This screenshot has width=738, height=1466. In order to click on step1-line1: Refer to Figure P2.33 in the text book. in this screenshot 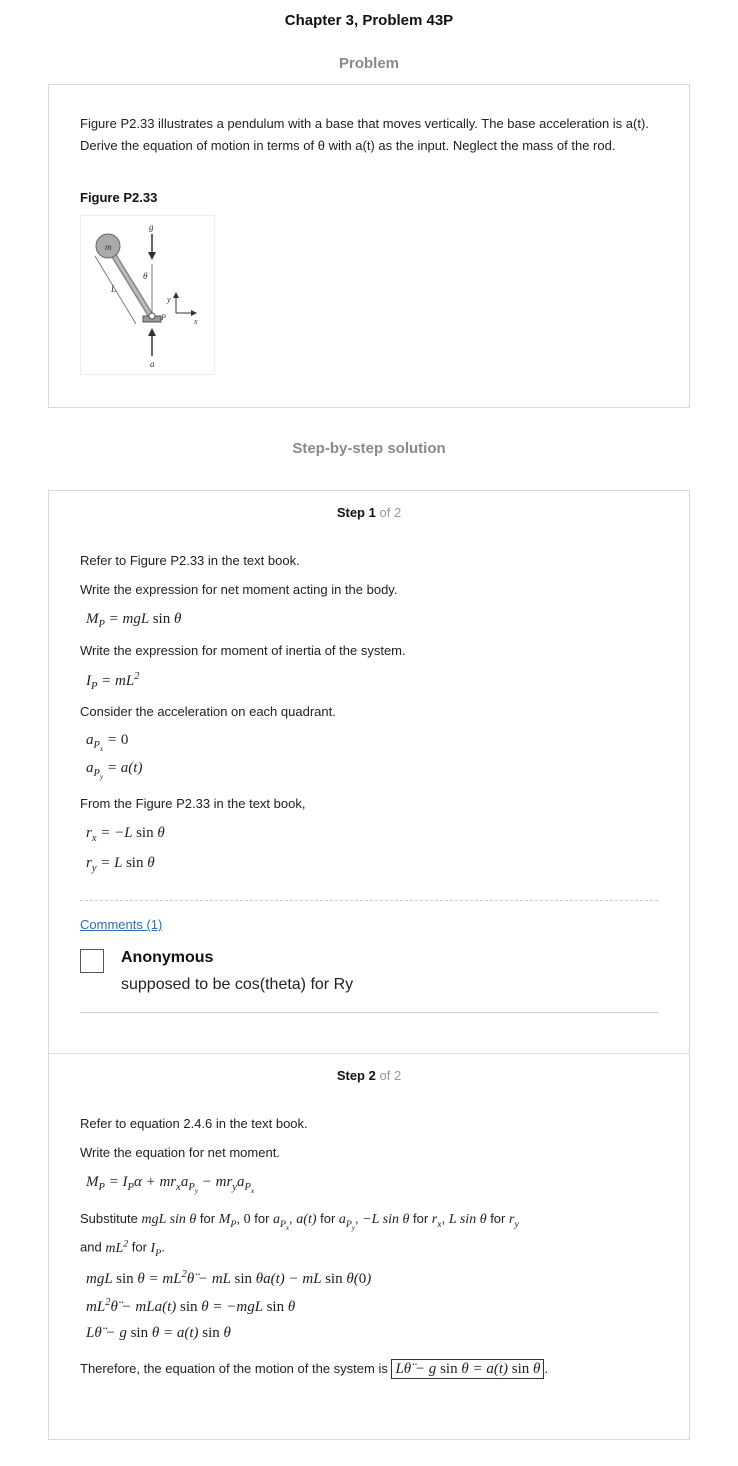, I will do `click(190, 560)`.